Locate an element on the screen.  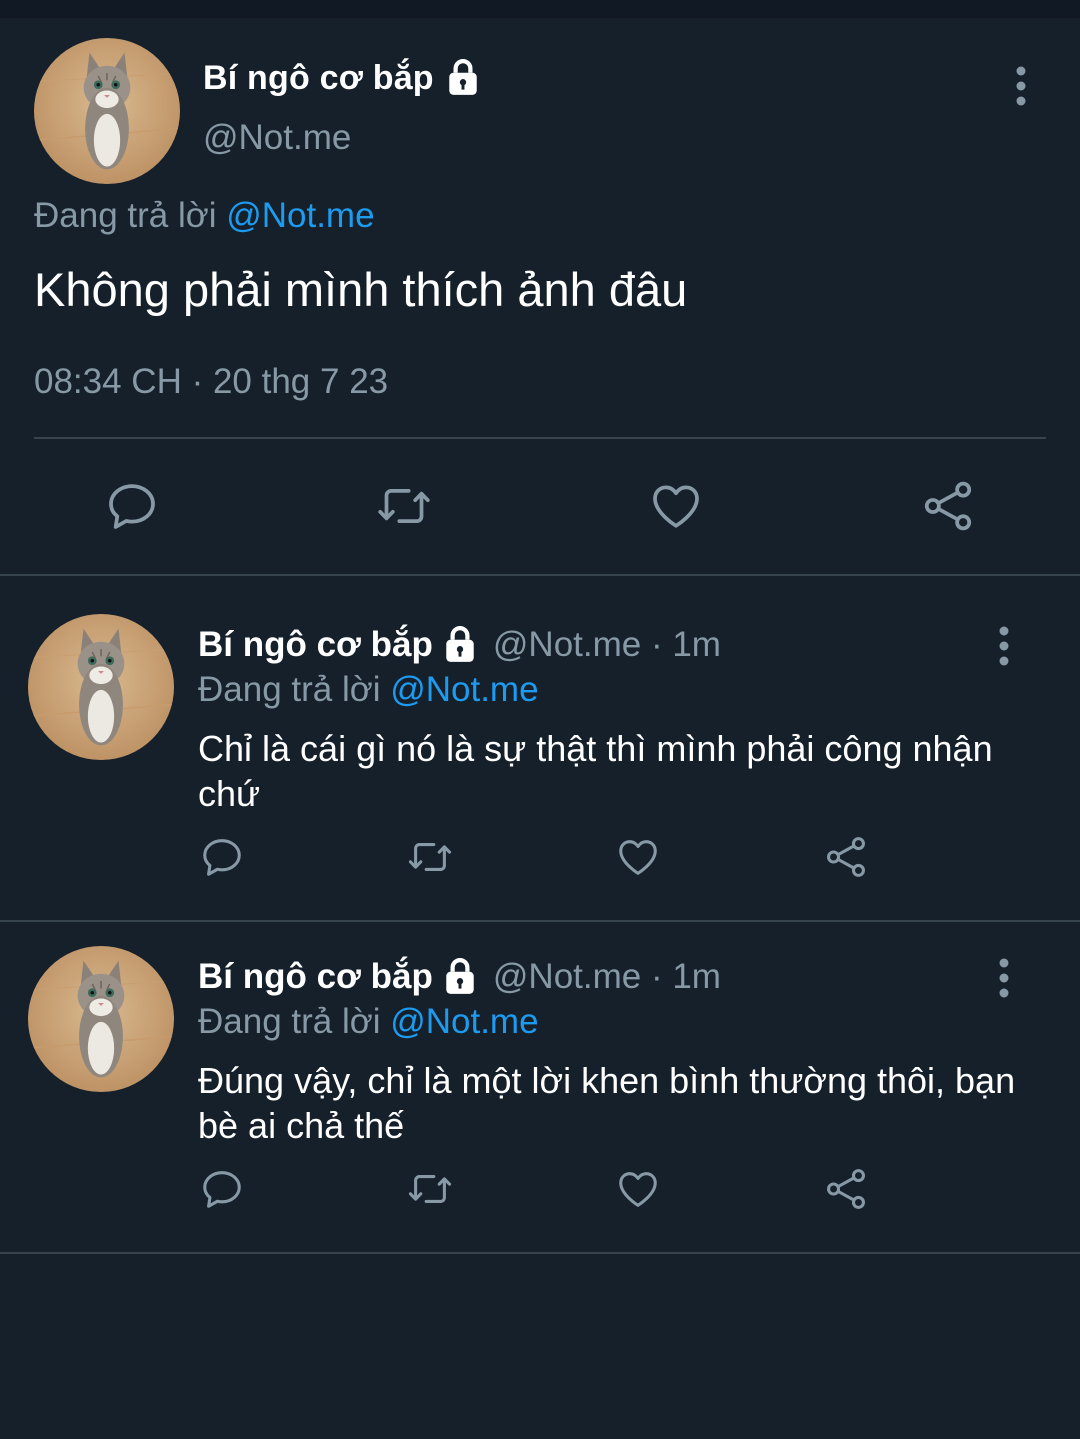
author-row: Bí ngô cơ bắp is located at coordinates (342, 78).